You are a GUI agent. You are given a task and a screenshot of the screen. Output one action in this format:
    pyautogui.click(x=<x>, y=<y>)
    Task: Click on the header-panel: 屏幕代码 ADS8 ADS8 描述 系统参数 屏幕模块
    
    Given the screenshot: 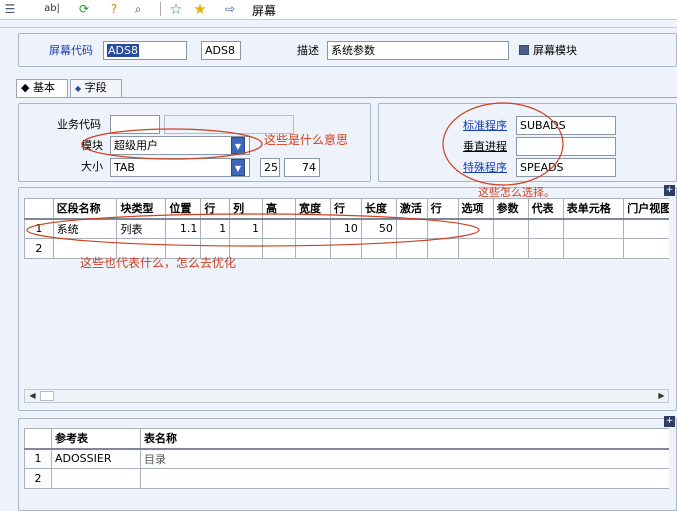 What is the action you would take?
    pyautogui.click(x=347, y=50)
    